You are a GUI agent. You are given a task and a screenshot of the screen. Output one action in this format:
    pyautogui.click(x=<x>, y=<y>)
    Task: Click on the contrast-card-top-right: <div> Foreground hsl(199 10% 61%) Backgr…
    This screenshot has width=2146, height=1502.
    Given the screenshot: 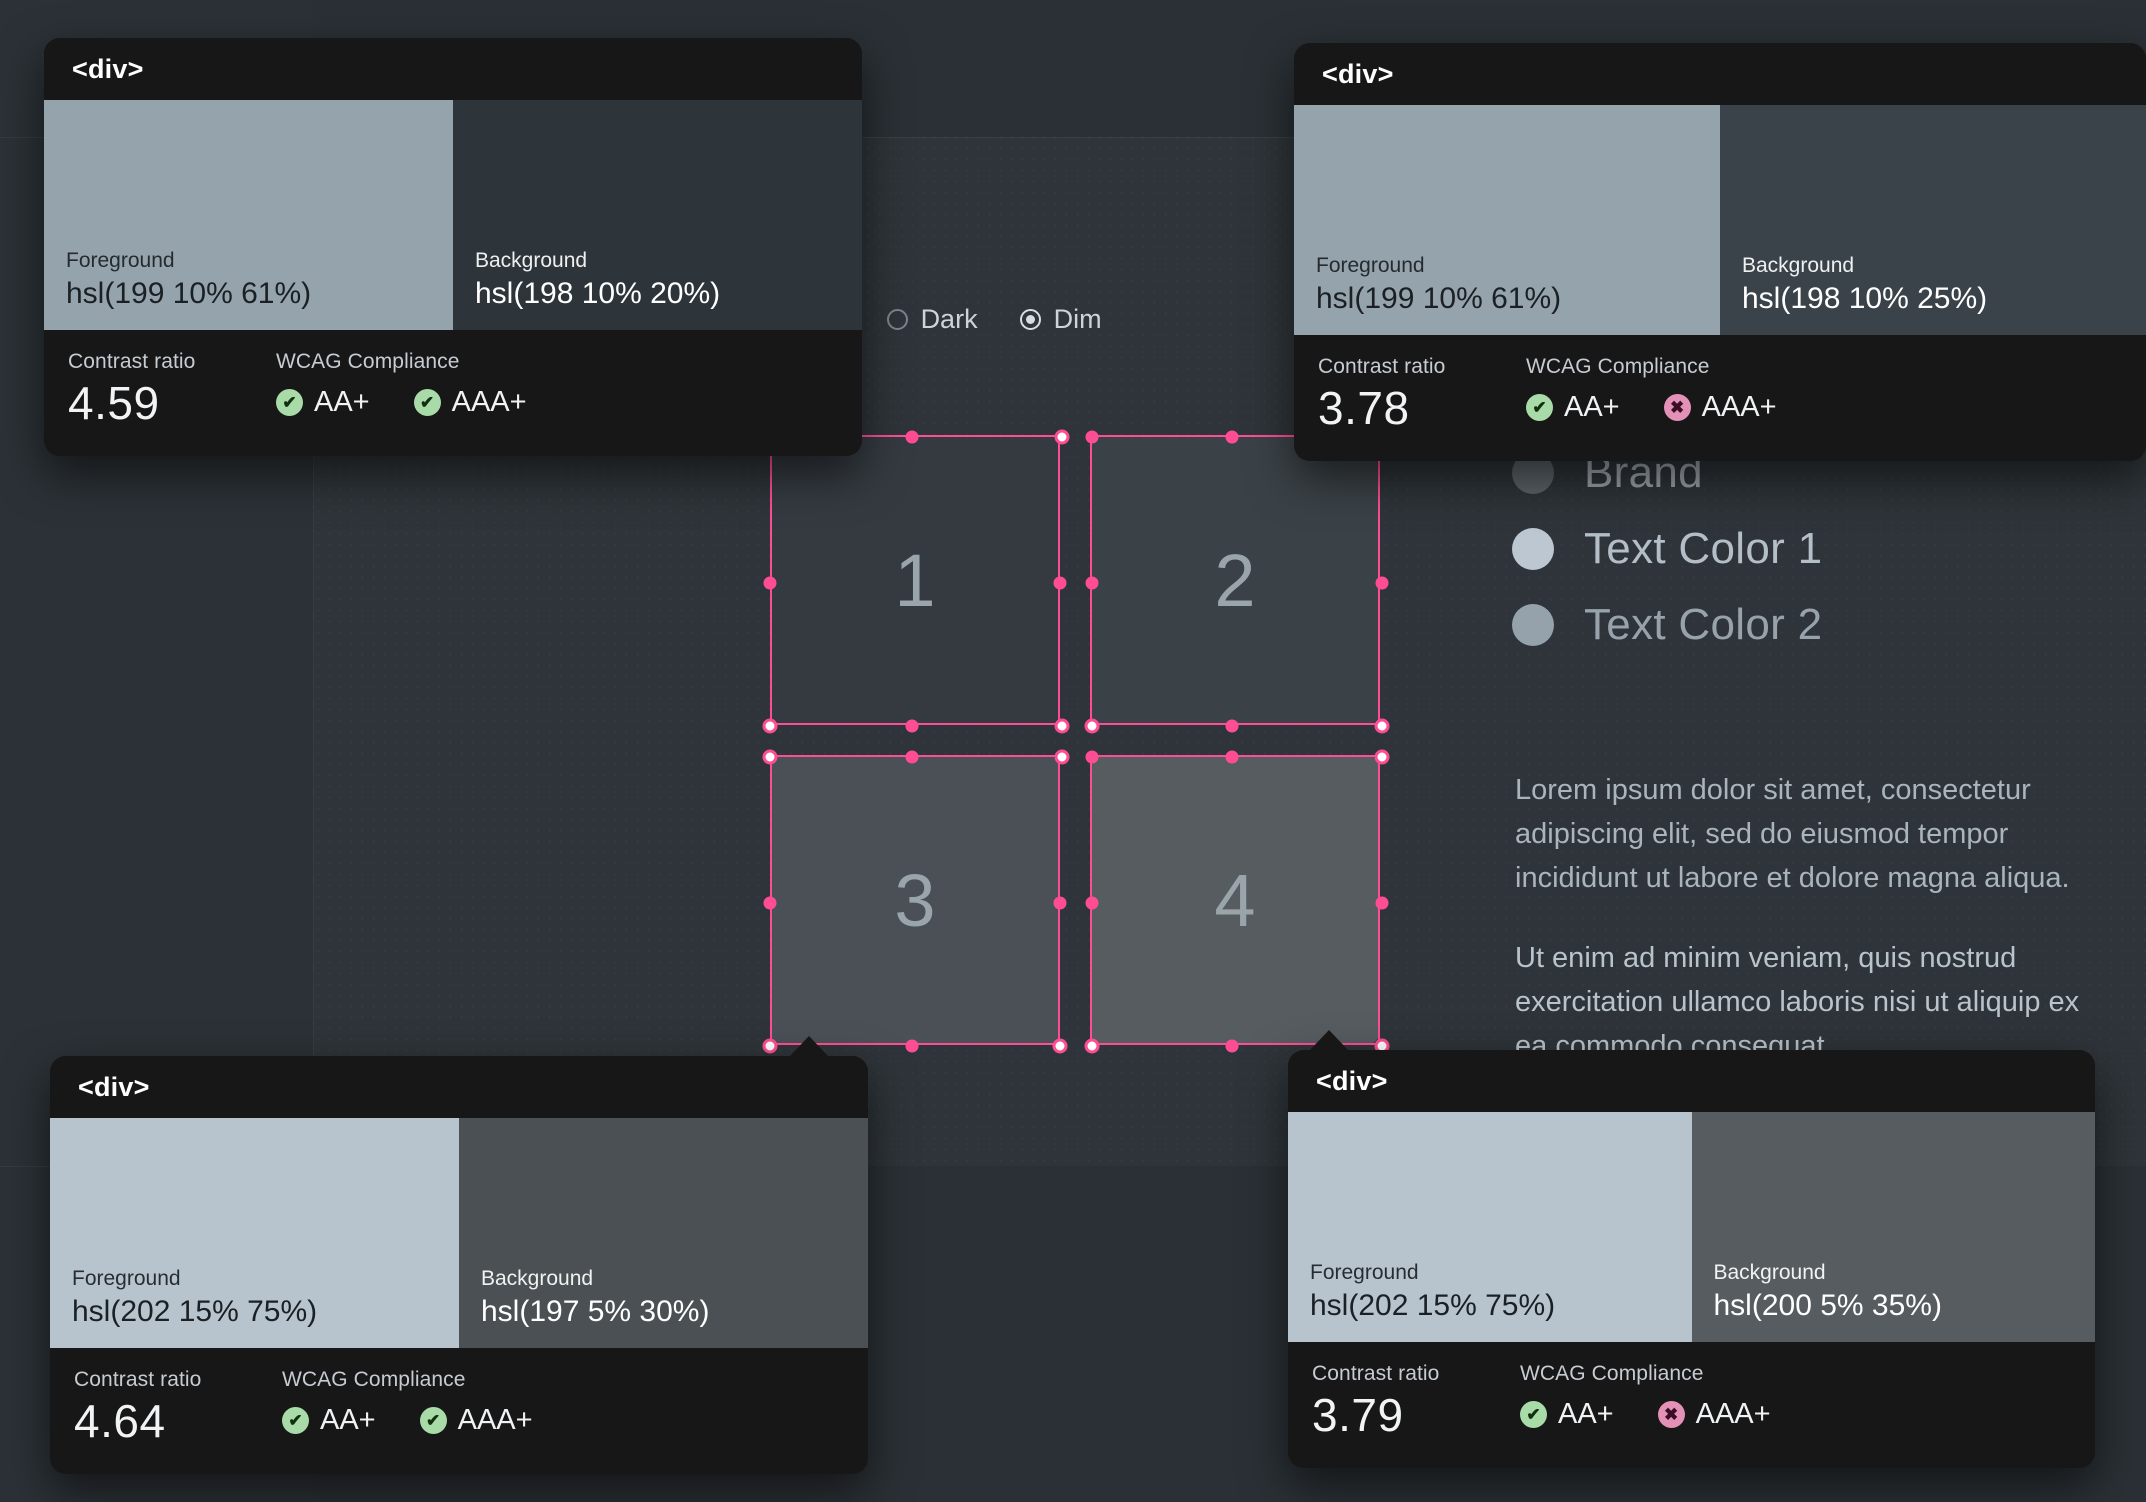 What is the action you would take?
    pyautogui.click(x=1720, y=252)
    